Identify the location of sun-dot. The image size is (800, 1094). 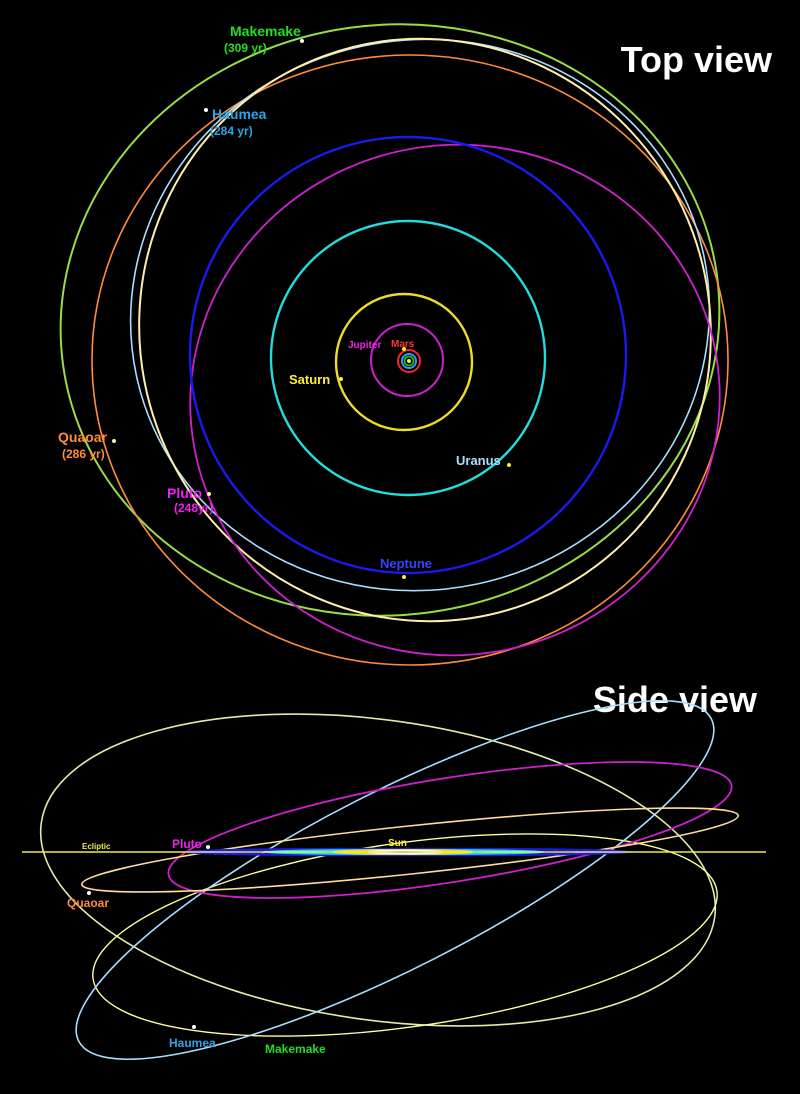
(409, 361).